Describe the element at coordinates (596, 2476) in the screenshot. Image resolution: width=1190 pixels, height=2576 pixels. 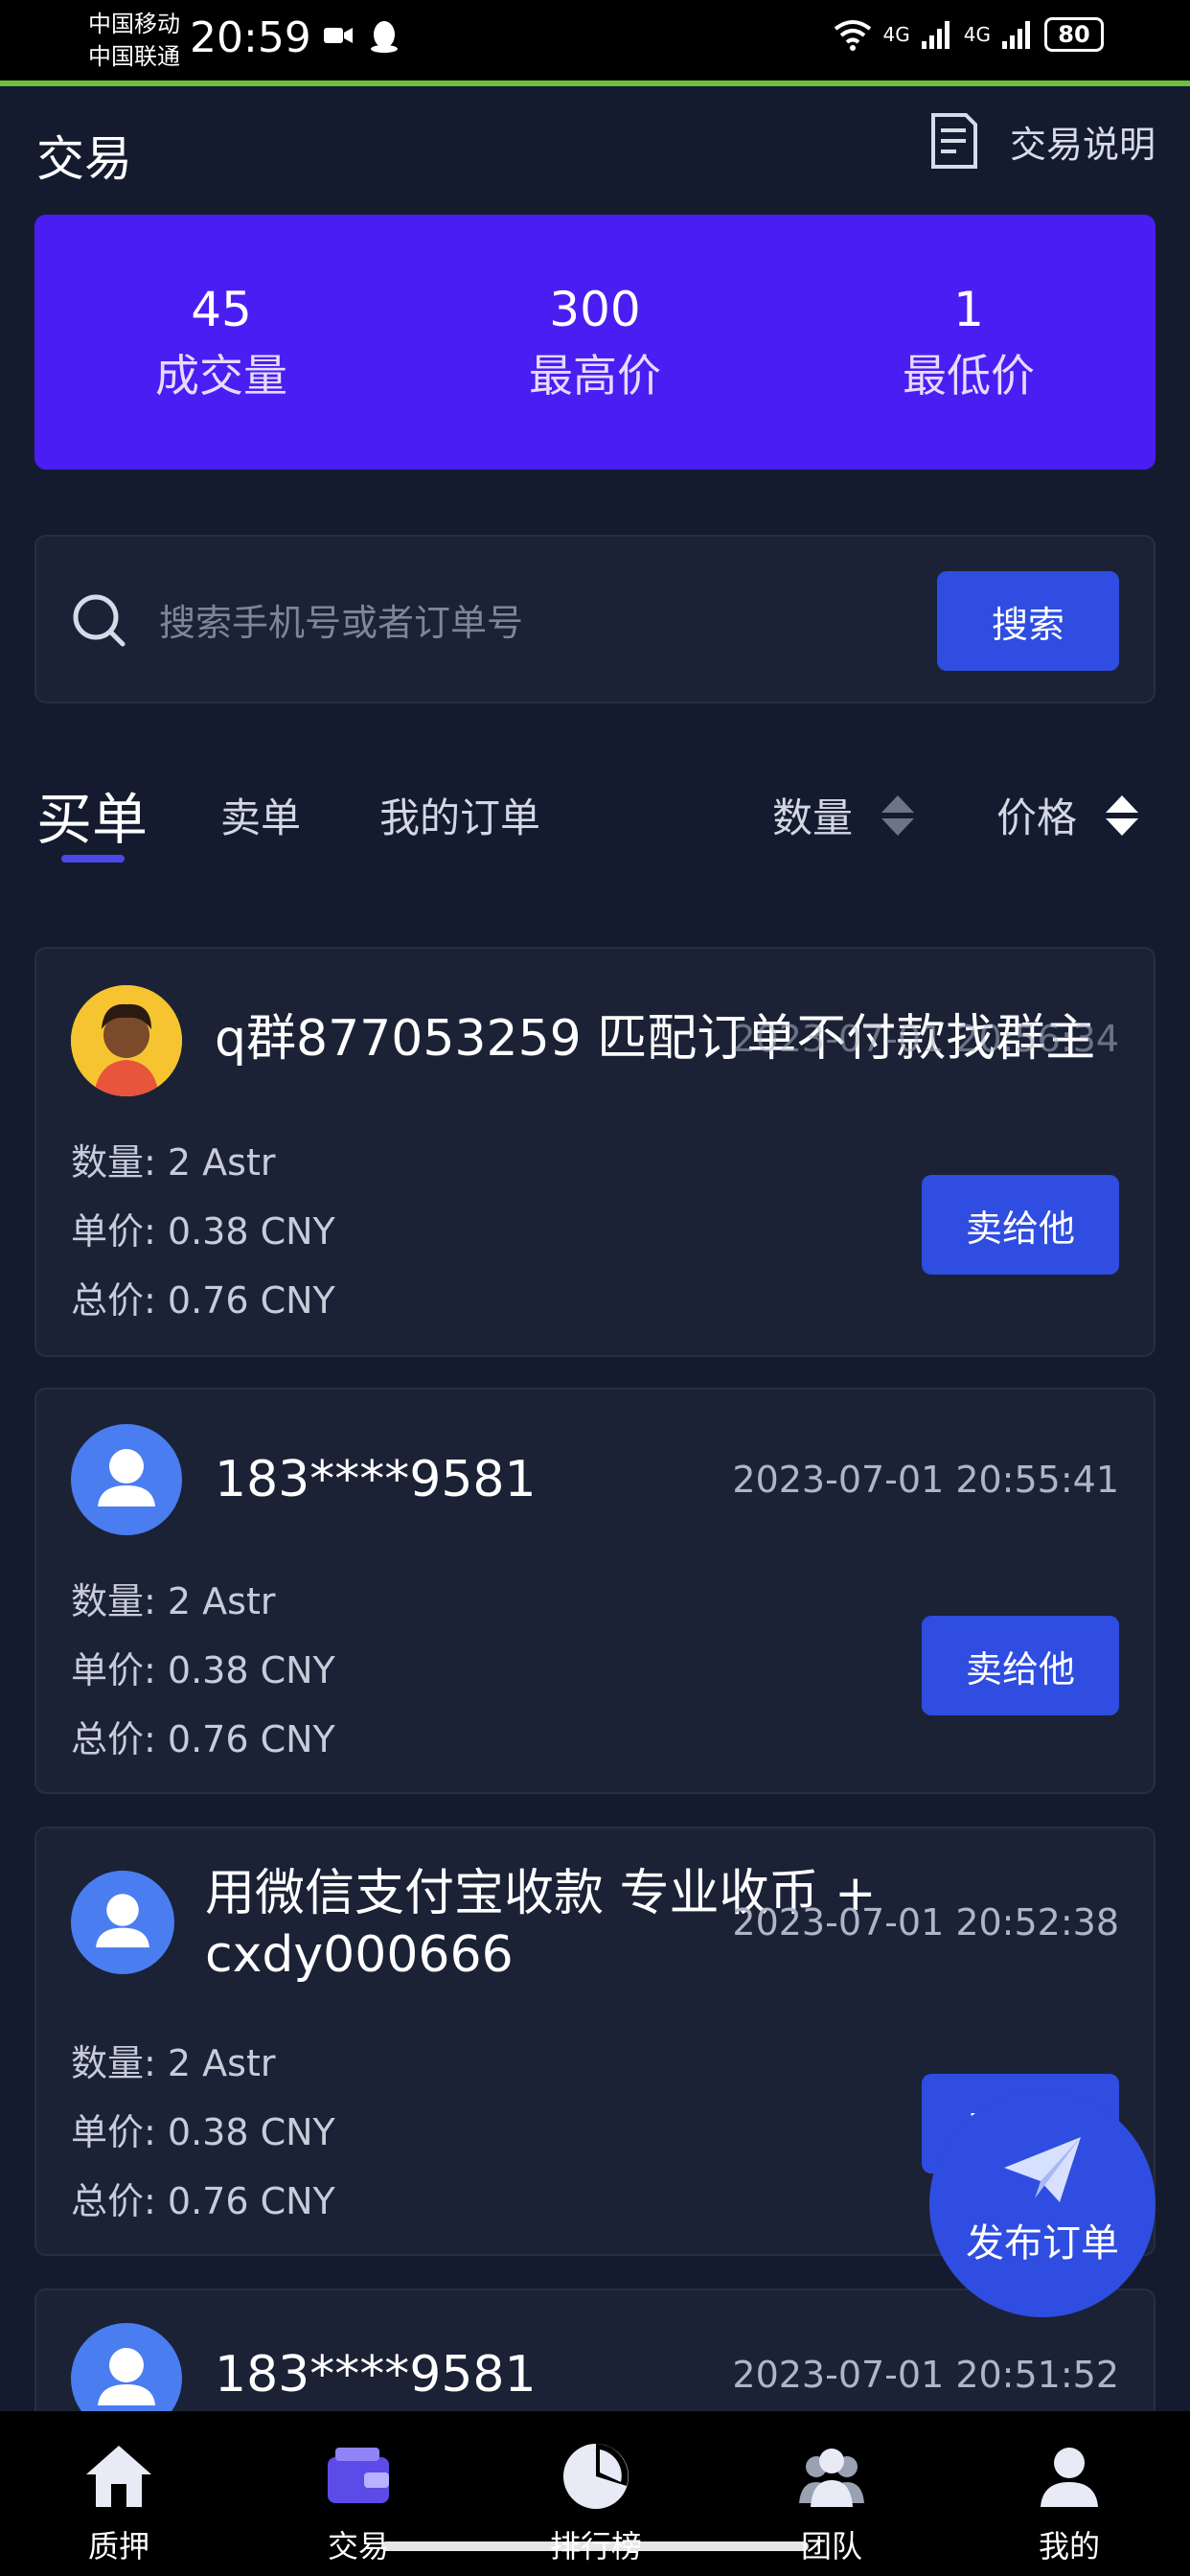
I see `pie-chart-icon` at that location.